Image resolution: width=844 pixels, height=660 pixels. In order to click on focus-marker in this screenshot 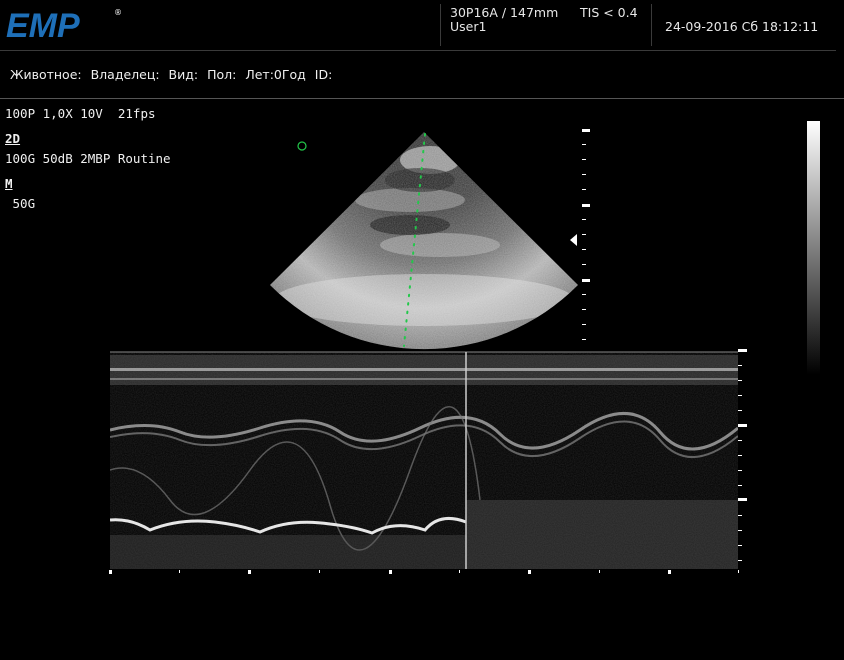, I will do `click(302, 146)`.